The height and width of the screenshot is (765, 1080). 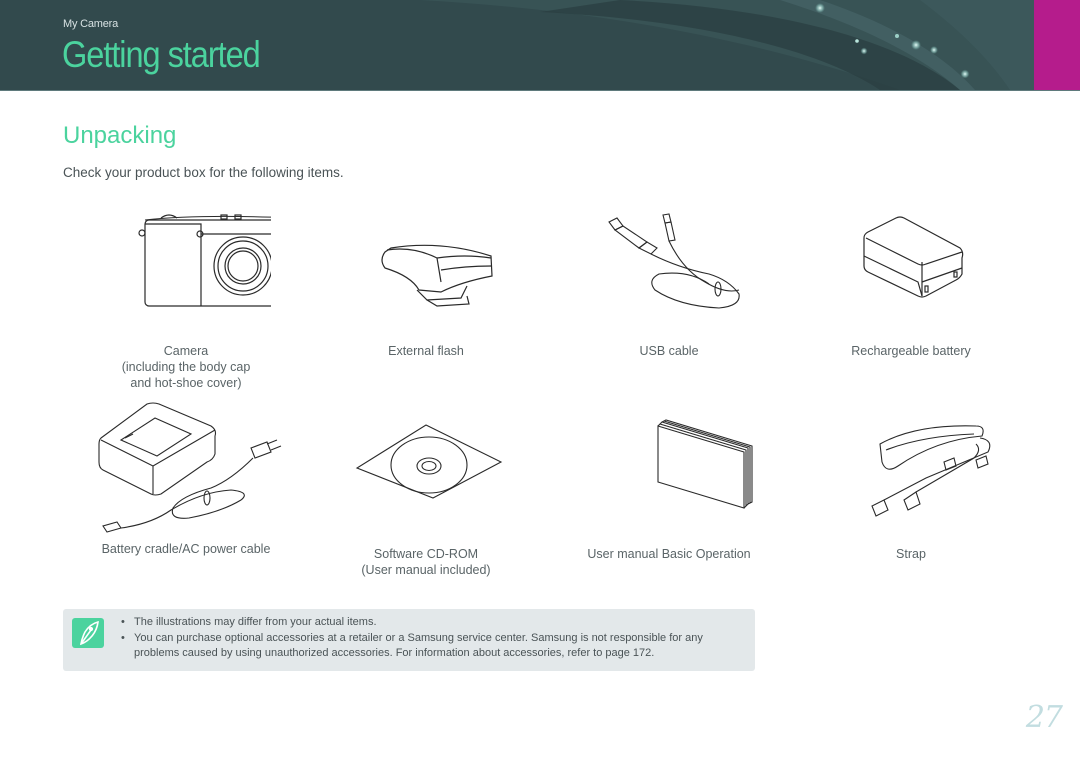 What do you see at coordinates (540, 45) in the screenshot?
I see `chapter-header: My Camera Getting started` at bounding box center [540, 45].